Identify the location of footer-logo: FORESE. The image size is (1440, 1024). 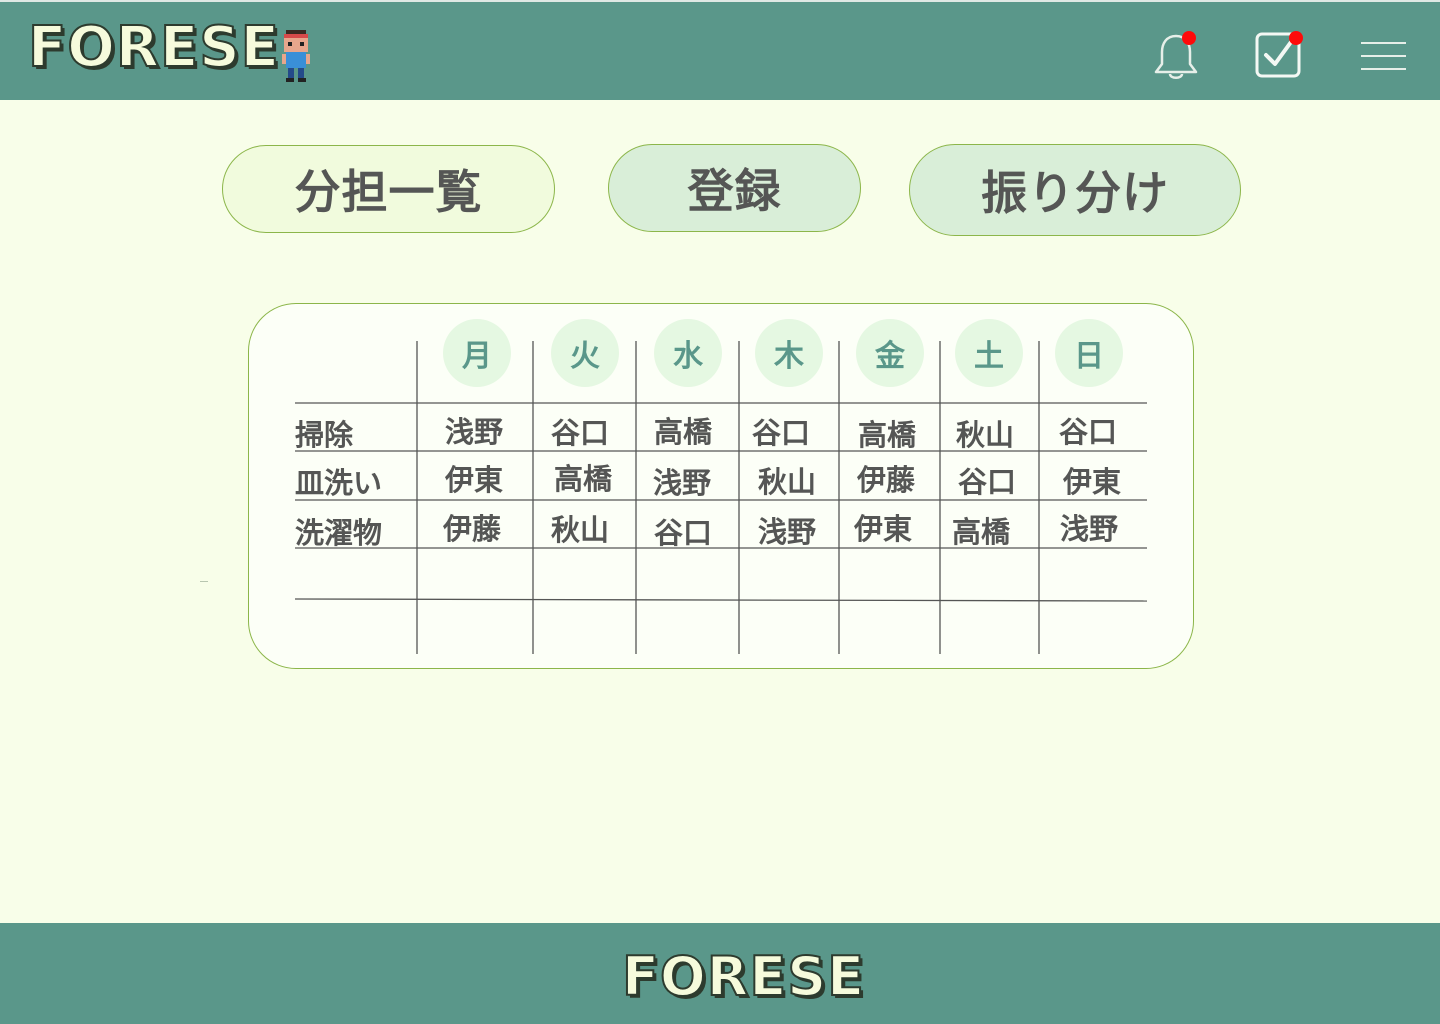
(743, 976).